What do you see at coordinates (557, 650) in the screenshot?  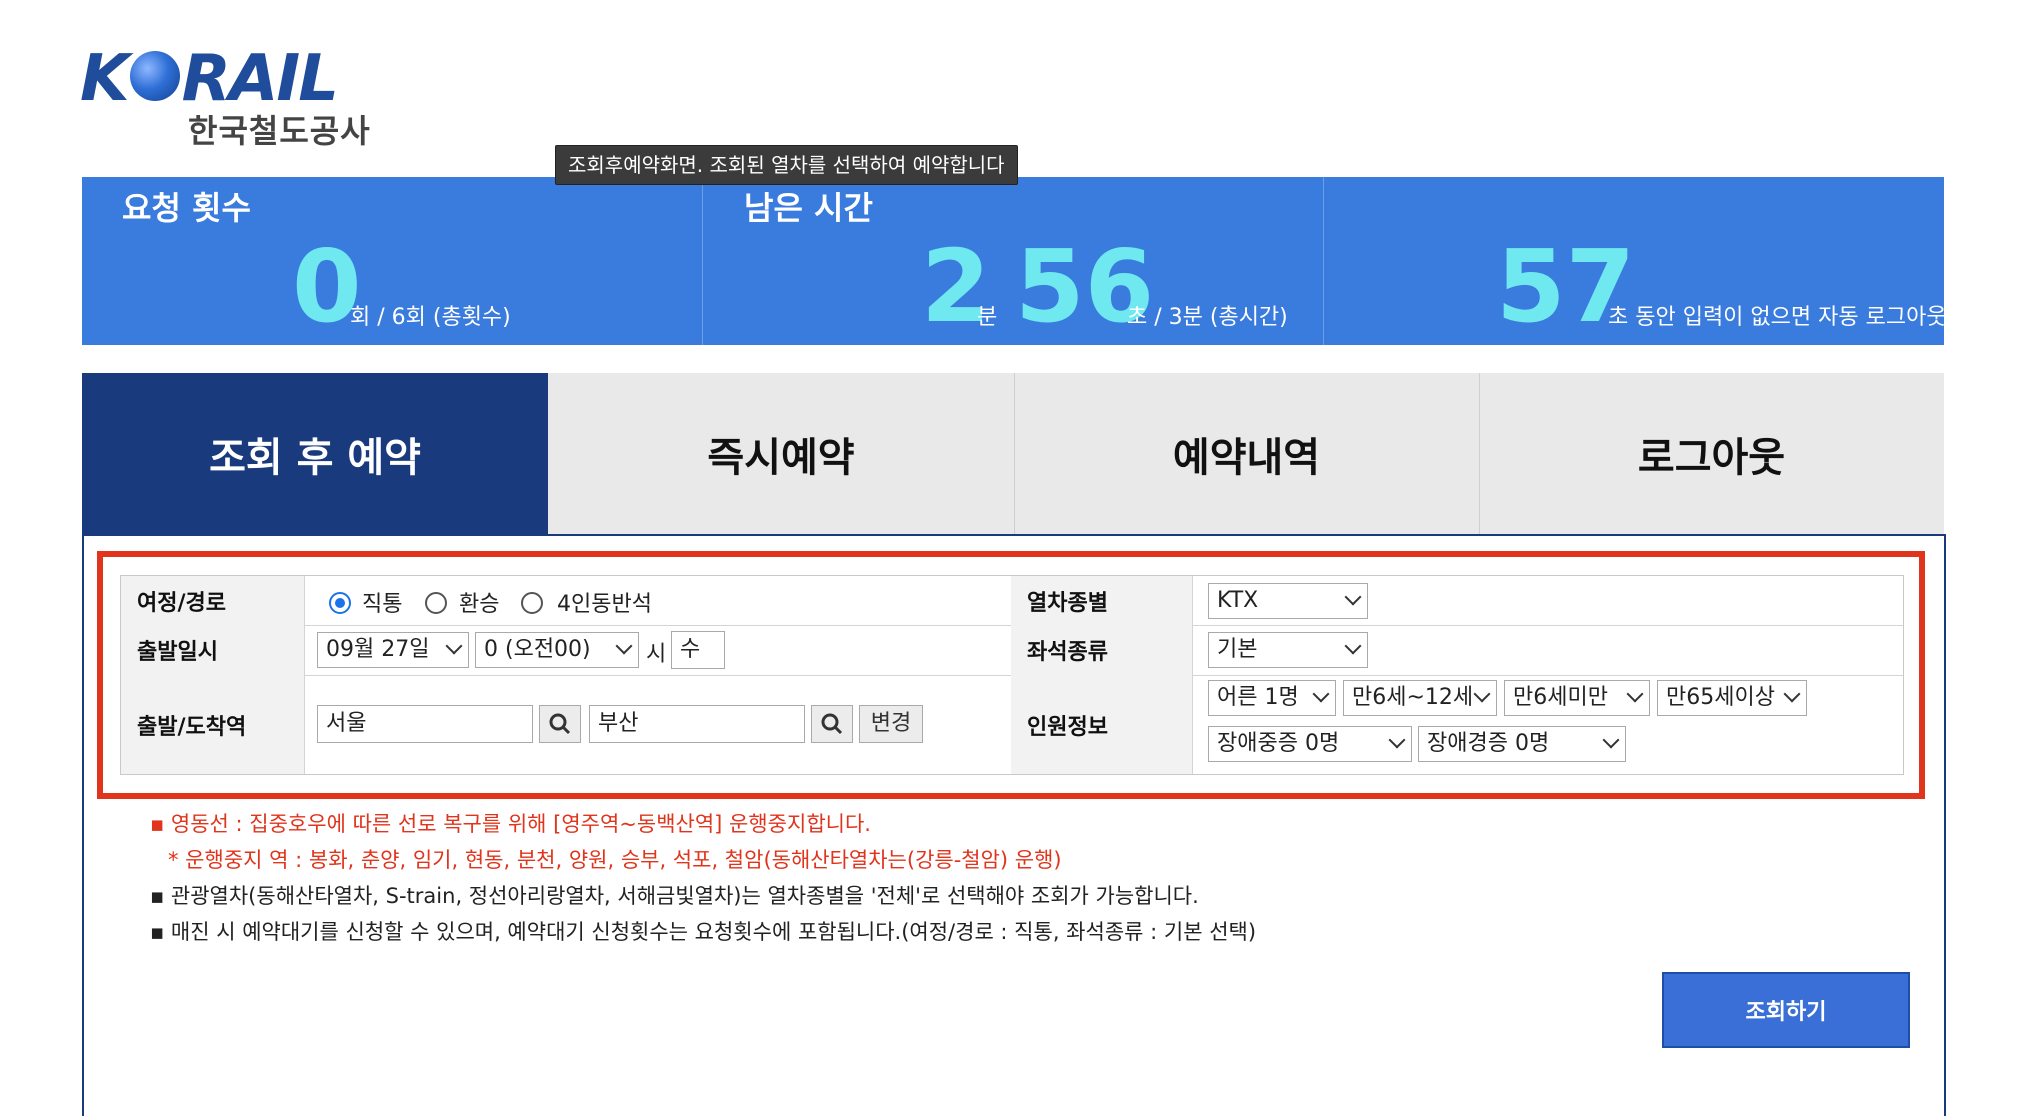 I see `departure-hour-select: 0 (오전00)` at bounding box center [557, 650].